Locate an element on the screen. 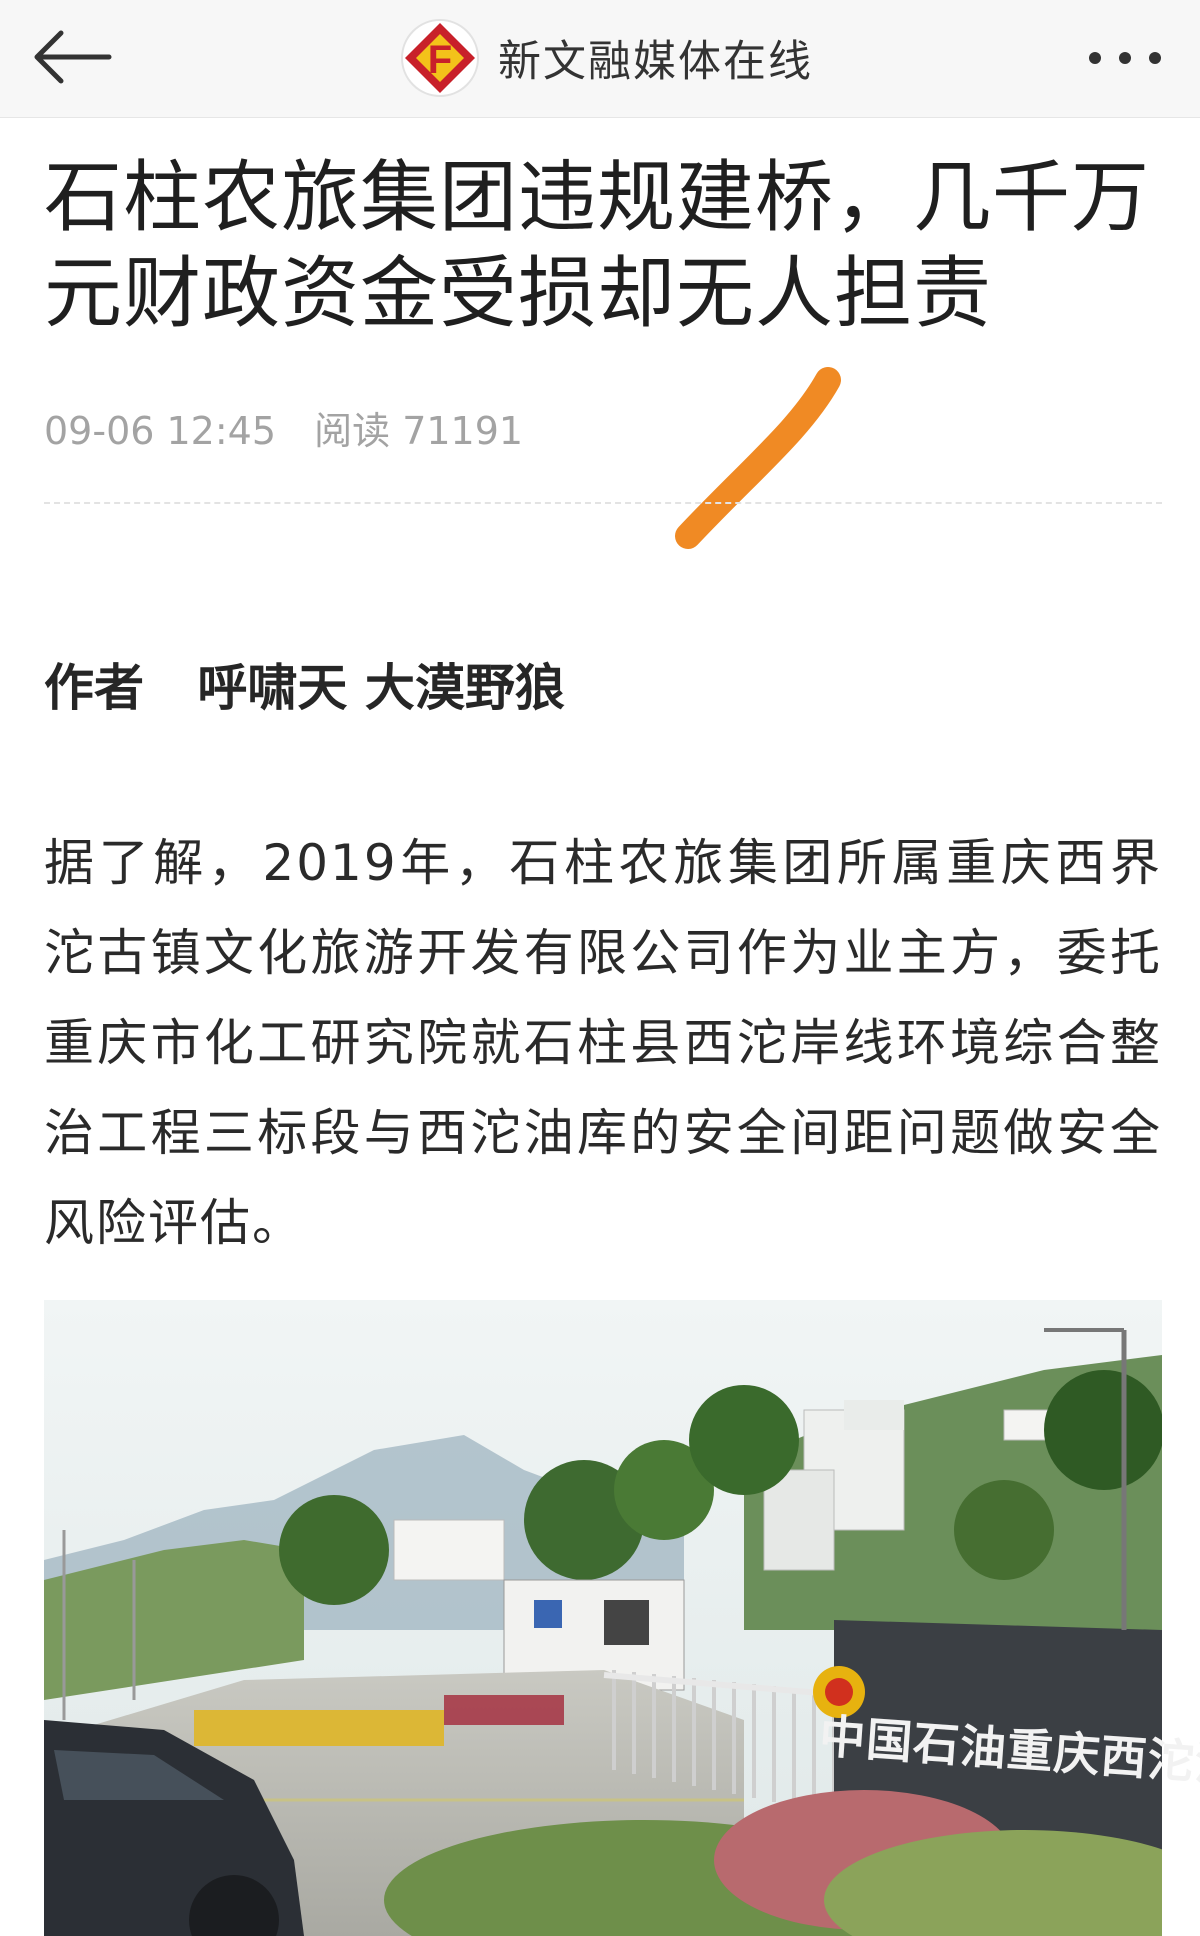 This screenshot has height=1936, width=1200. logo-letter: F is located at coordinates (440, 60).